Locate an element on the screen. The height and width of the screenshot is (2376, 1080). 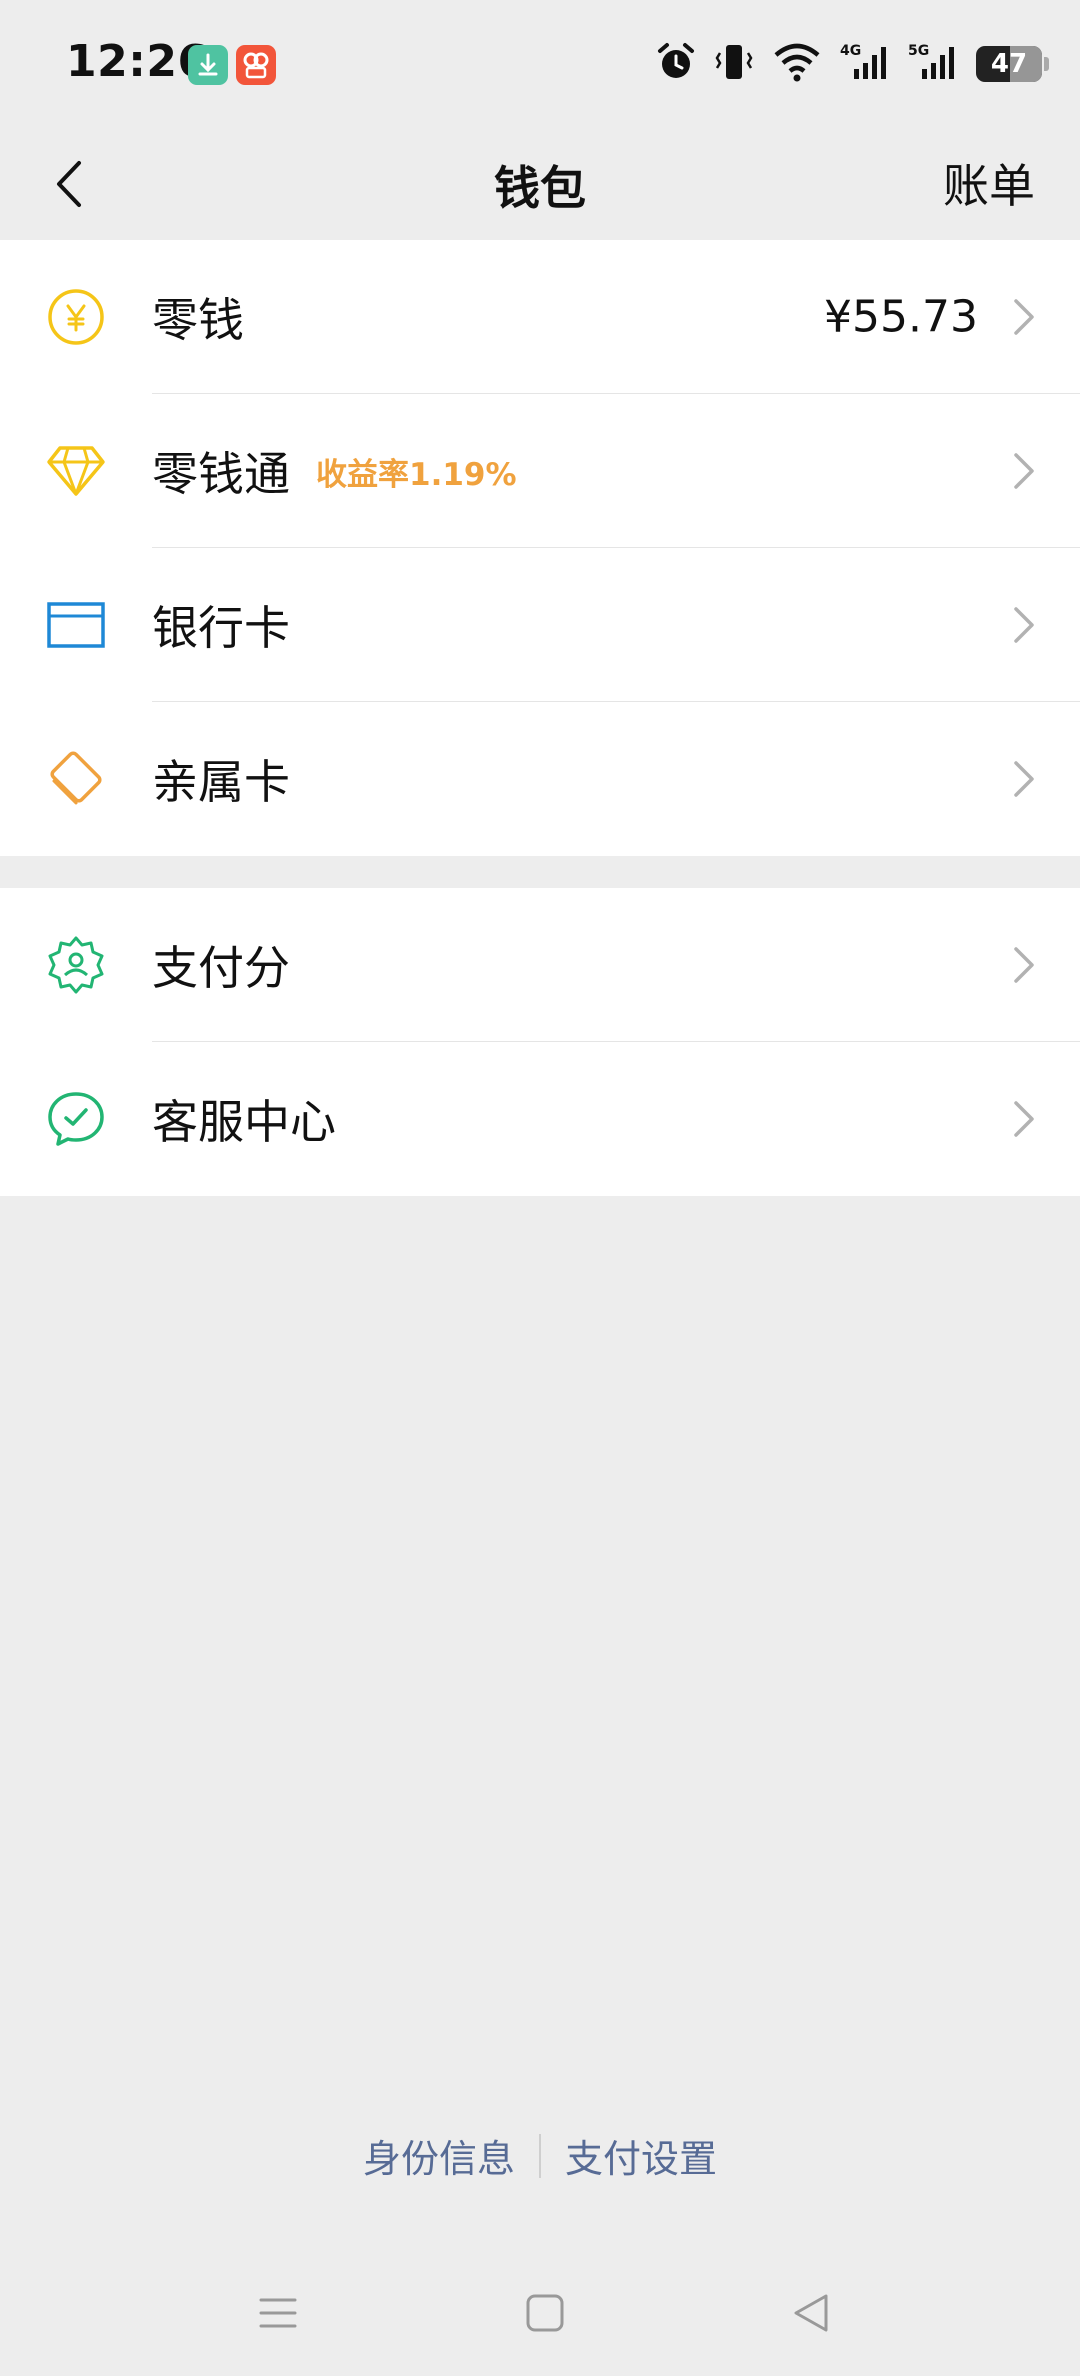
customer-service-icon is located at coordinates (76, 1119).